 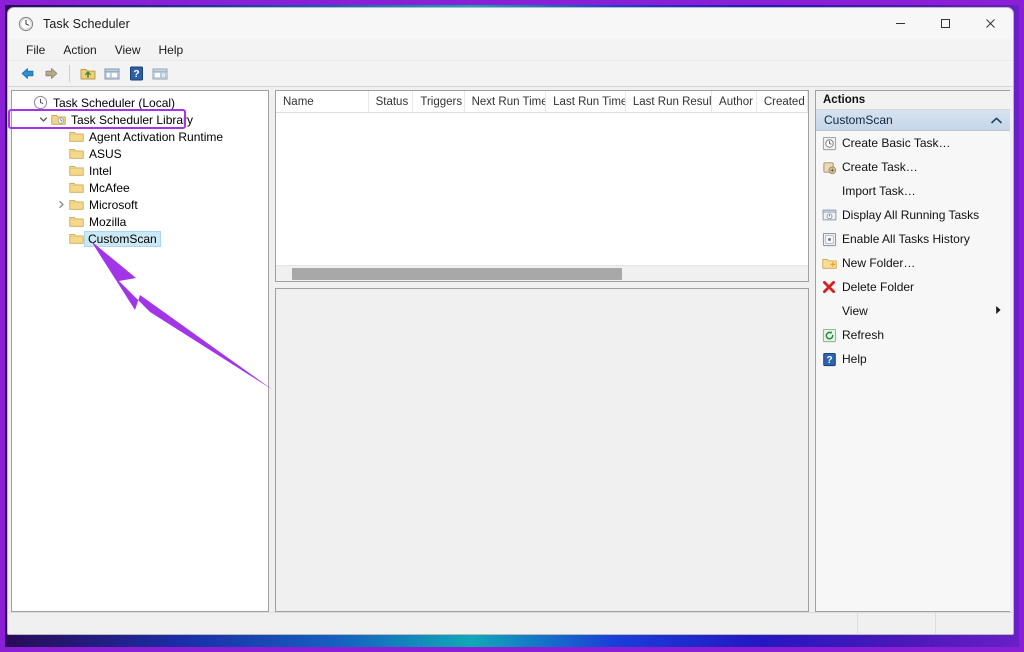 I want to click on actions-group-header: CustomScan, so click(x=913, y=120).